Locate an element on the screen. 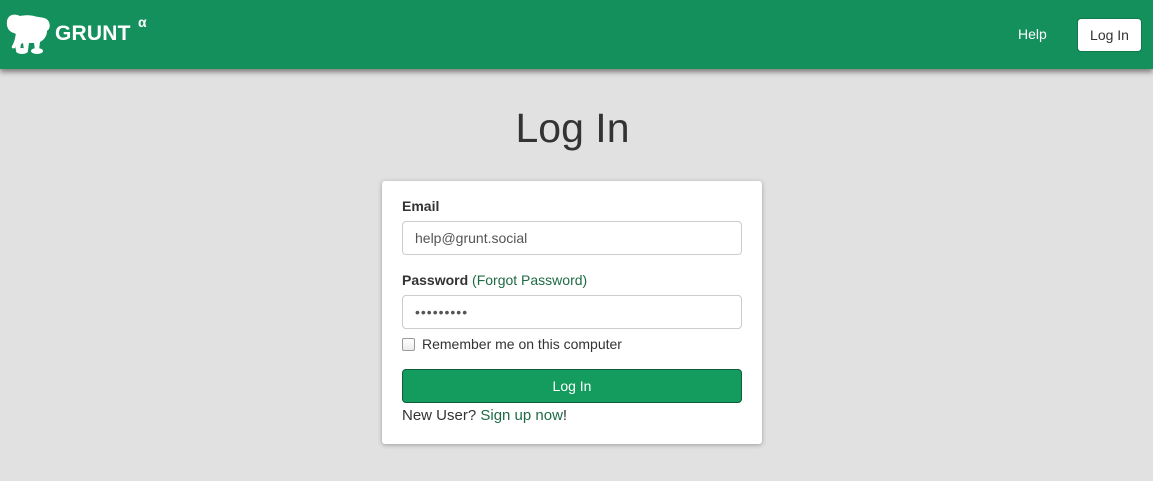 Image resolution: width=1153 pixels, height=481 pixels. password-field is located at coordinates (572, 312).